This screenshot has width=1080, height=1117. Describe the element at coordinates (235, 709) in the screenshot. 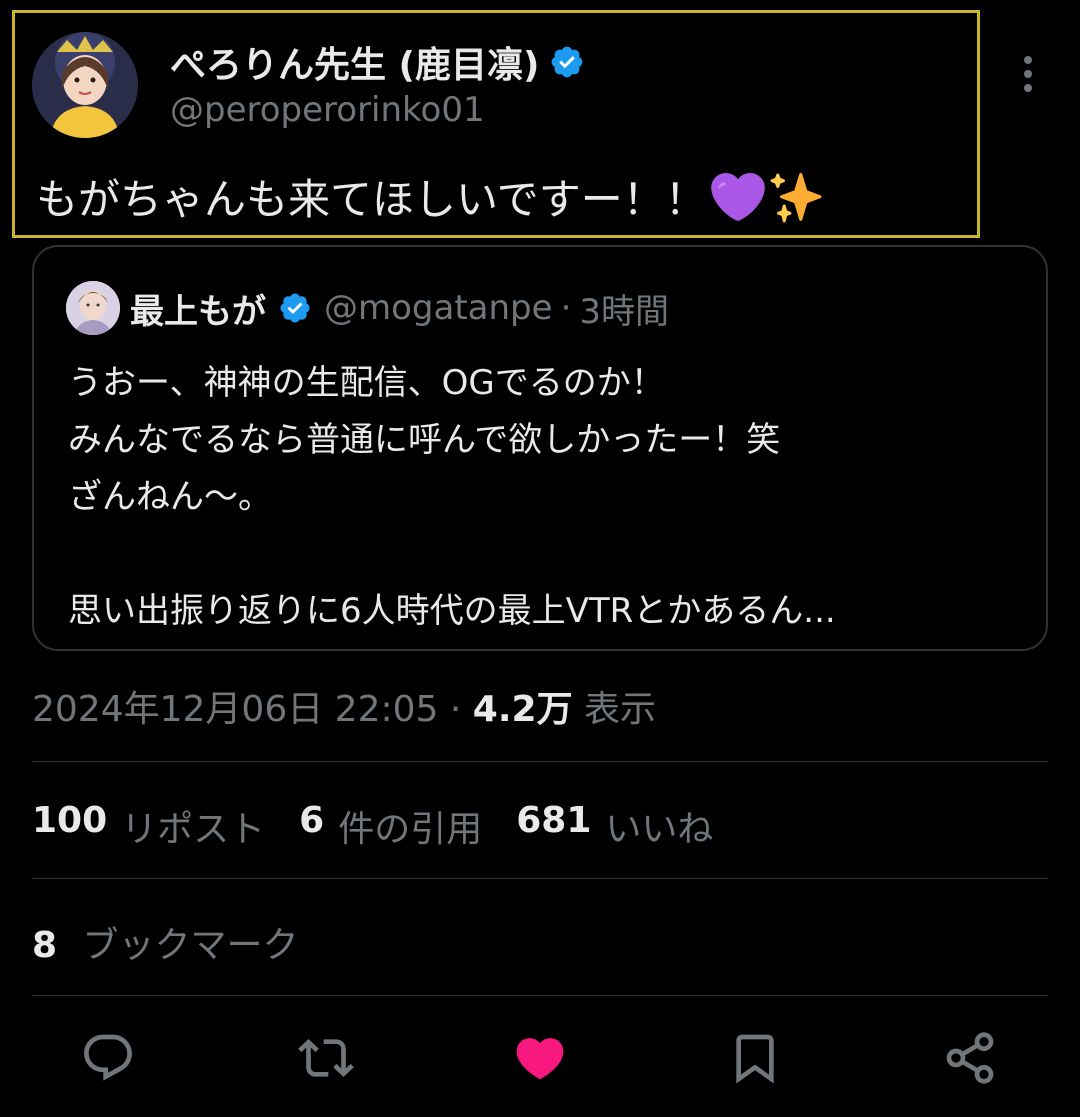

I see `tweet-timestamp: 2024年12月06日 22:05` at that location.